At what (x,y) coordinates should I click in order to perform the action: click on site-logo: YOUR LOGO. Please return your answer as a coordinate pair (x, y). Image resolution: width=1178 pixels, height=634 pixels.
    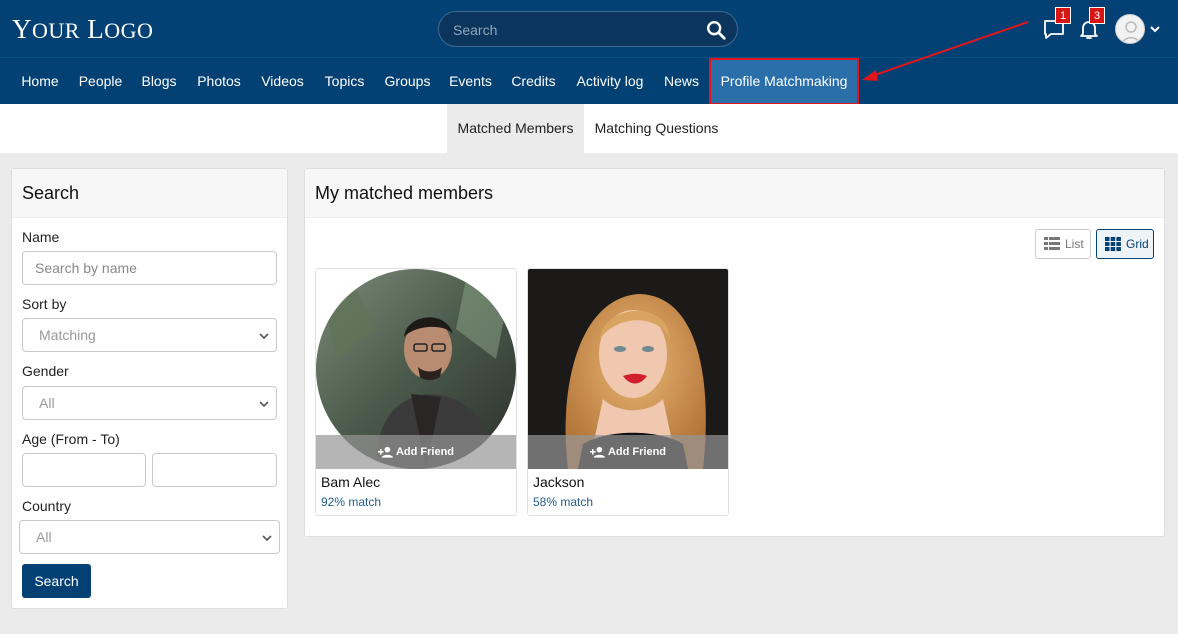
    Looking at the image, I should click on (82, 29).